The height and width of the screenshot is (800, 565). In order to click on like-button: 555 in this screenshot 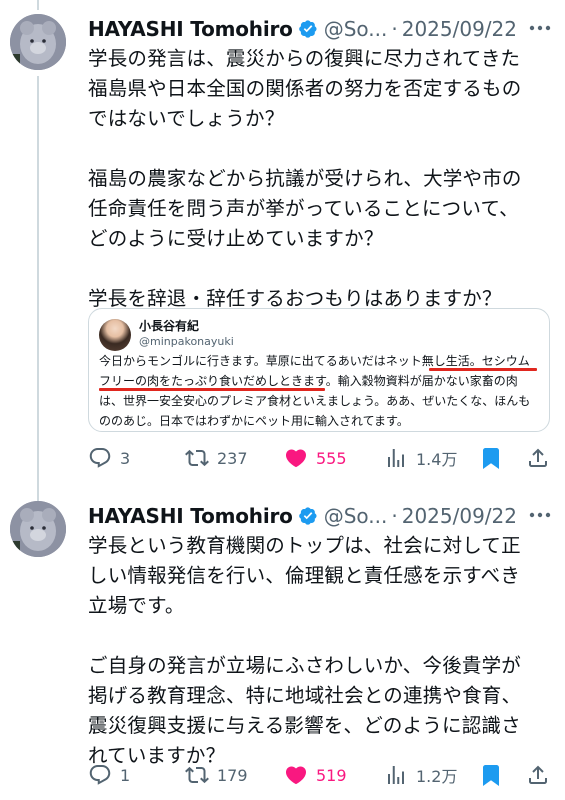, I will do `click(315, 458)`.